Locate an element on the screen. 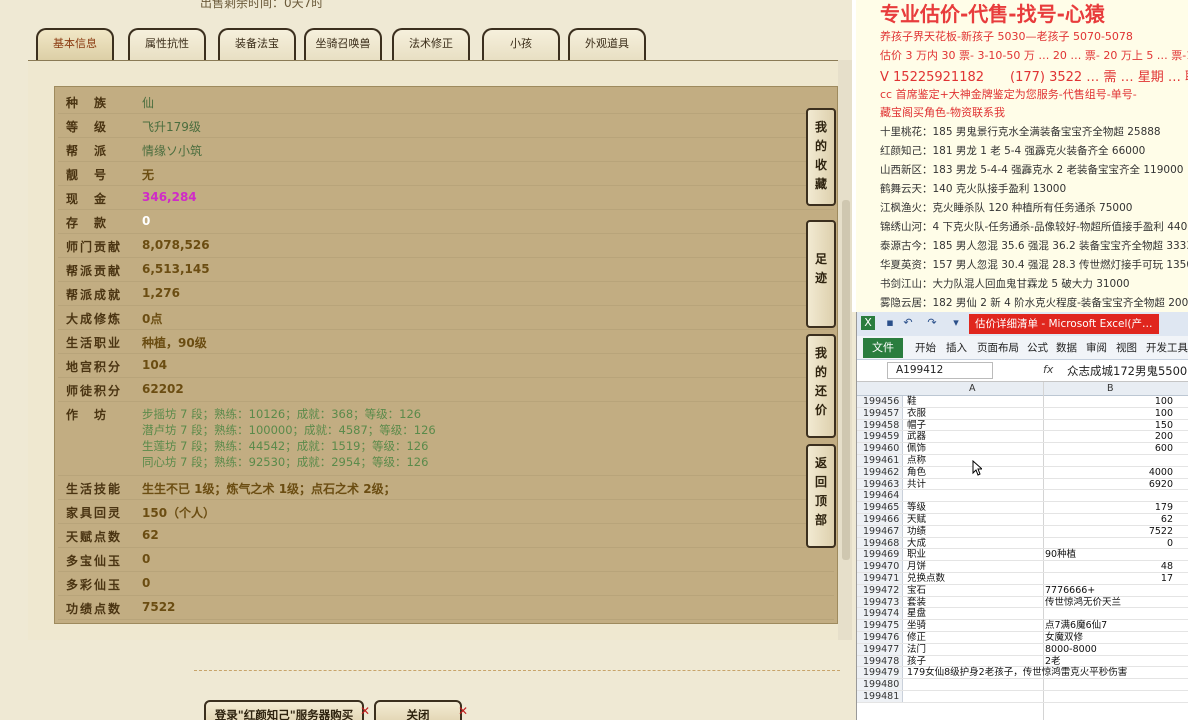 This screenshot has width=1188, height=720. footprints-button: 足迹 is located at coordinates (821, 274).